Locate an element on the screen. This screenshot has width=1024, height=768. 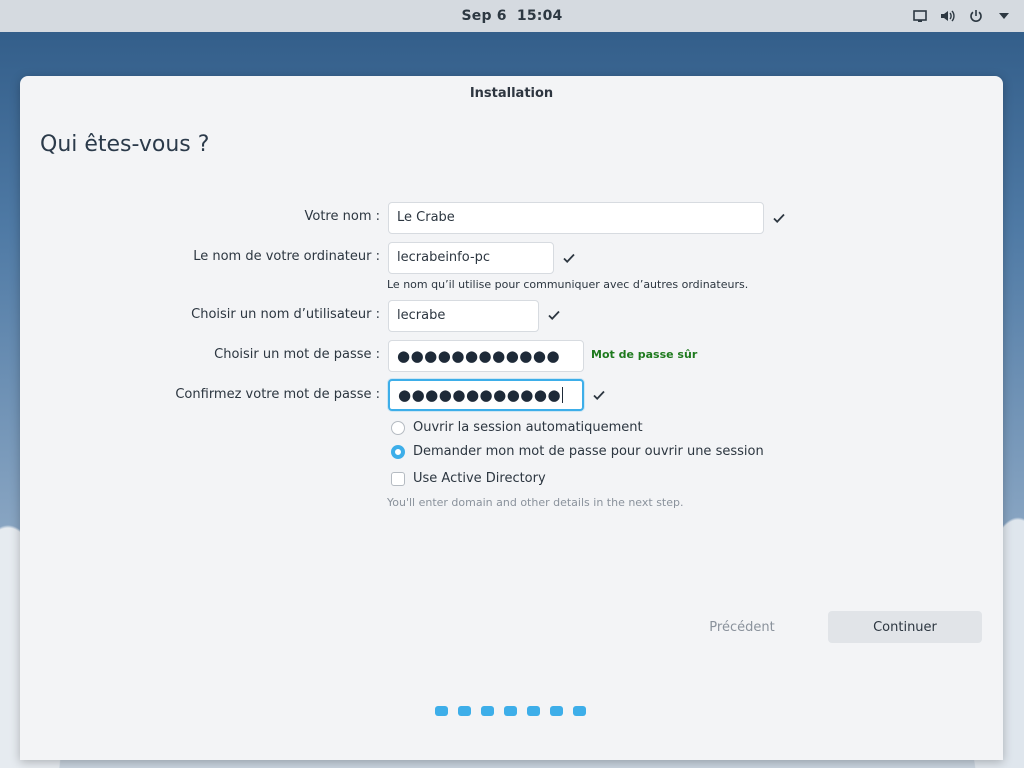
text-caret is located at coordinates (563, 395).